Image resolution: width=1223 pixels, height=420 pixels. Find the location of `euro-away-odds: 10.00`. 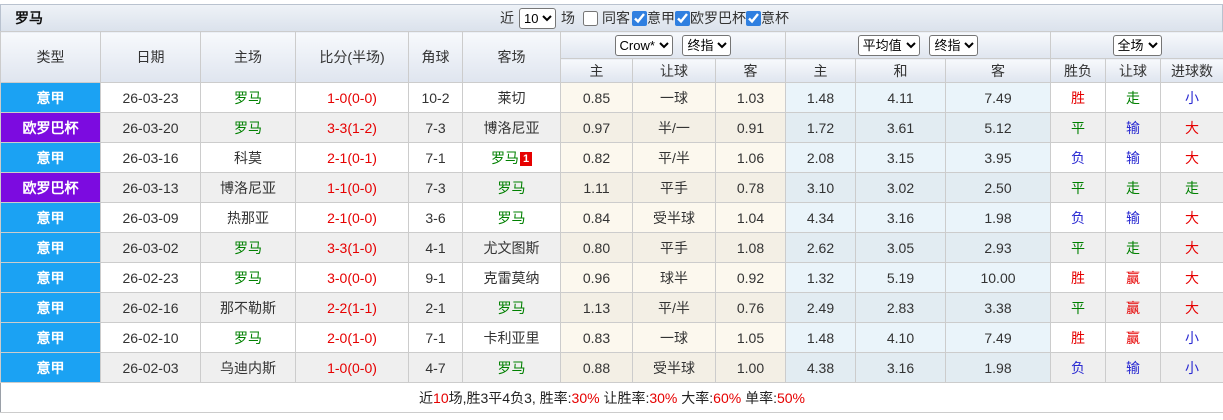

euro-away-odds: 10.00 is located at coordinates (998, 277).